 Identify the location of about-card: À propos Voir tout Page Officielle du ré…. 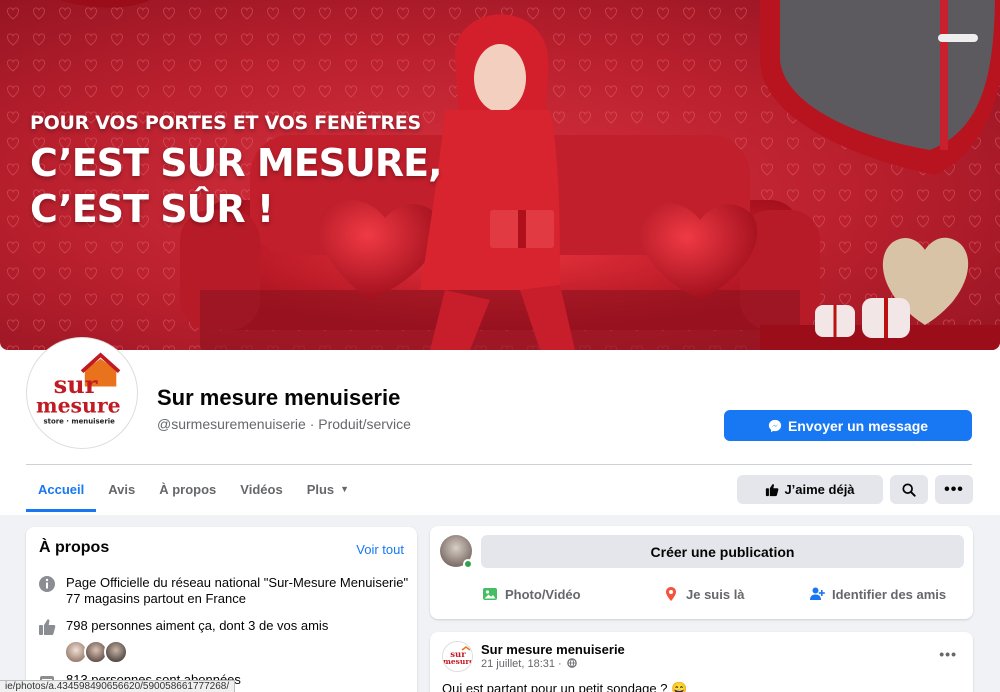
(221, 609).